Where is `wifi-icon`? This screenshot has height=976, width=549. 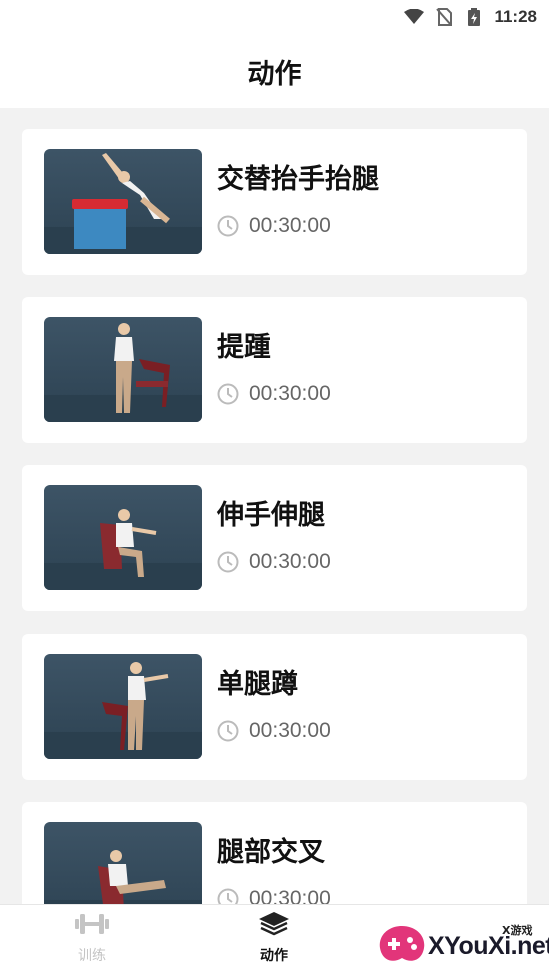
wifi-icon is located at coordinates (414, 17).